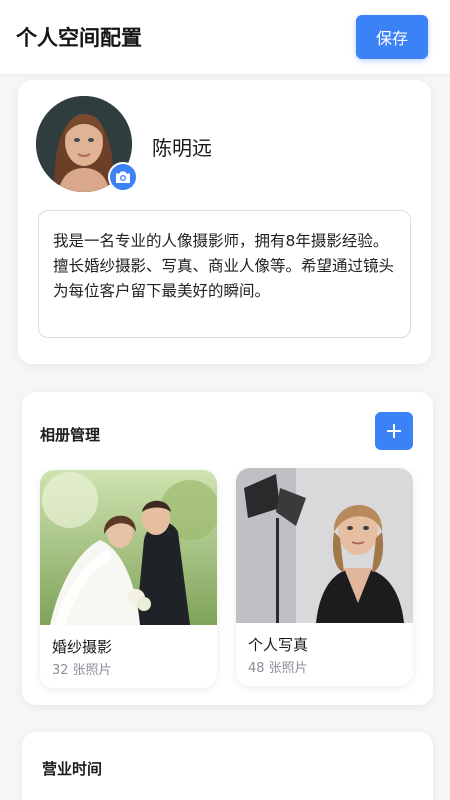  I want to click on profile-name: 陈明远, so click(182, 148).